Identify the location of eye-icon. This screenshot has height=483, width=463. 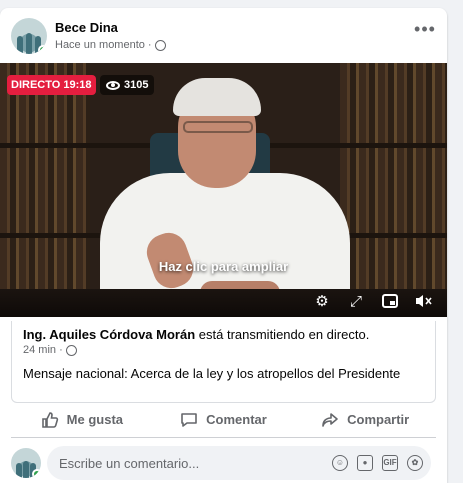
(113, 85).